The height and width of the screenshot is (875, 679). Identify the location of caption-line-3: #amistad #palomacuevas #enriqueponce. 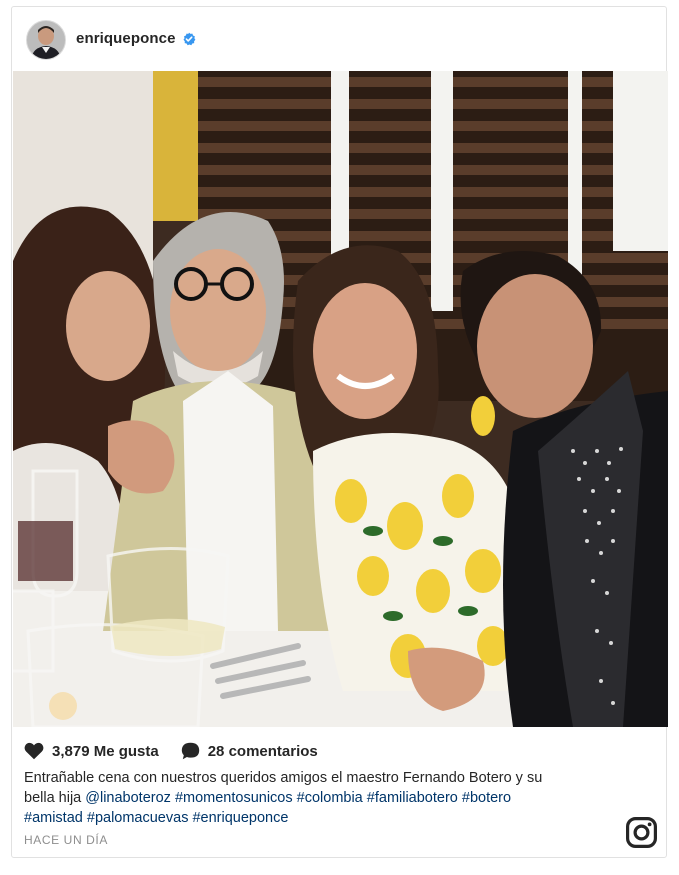
(324, 818).